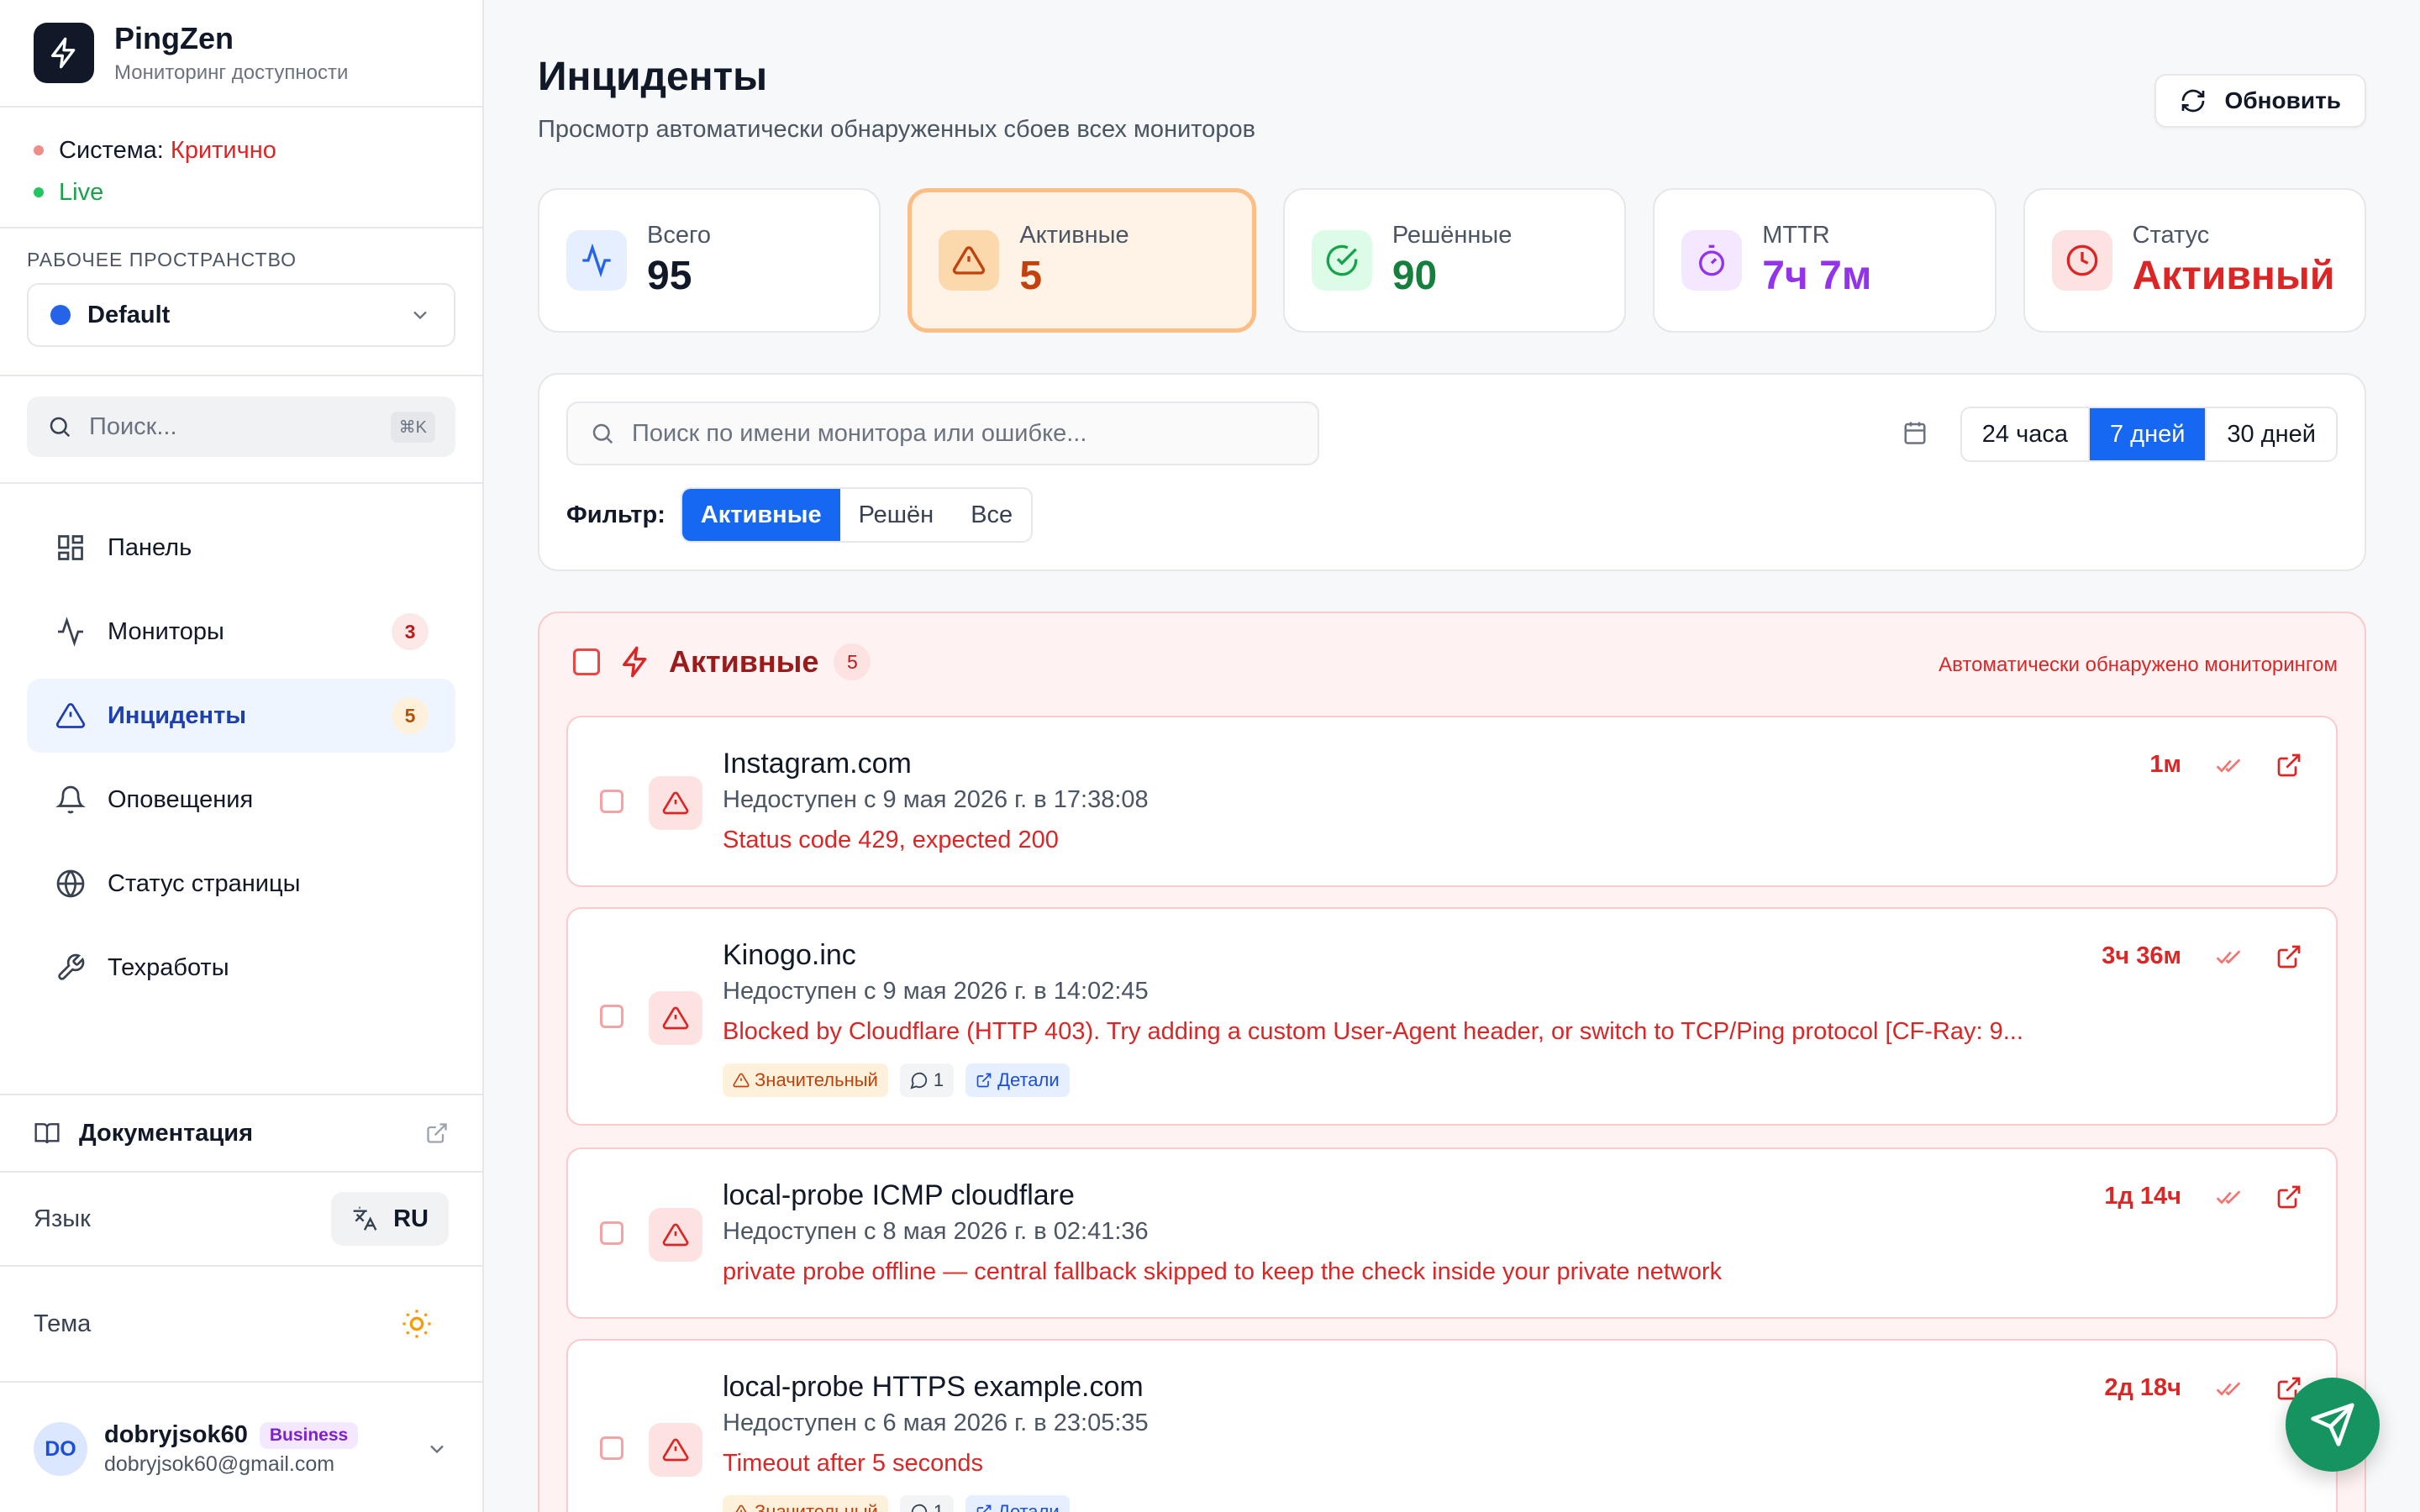  Describe the element at coordinates (1082, 260) in the screenshot. I see `stat-card-active: Активные 5` at that location.